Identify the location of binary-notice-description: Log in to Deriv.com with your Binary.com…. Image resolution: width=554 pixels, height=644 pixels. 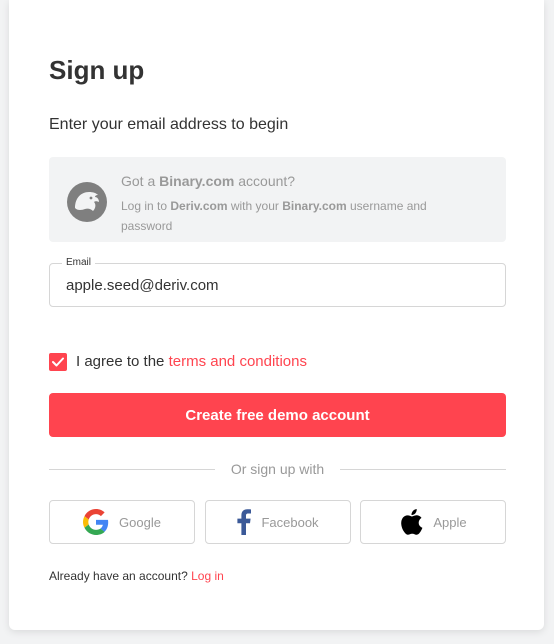
(286, 216).